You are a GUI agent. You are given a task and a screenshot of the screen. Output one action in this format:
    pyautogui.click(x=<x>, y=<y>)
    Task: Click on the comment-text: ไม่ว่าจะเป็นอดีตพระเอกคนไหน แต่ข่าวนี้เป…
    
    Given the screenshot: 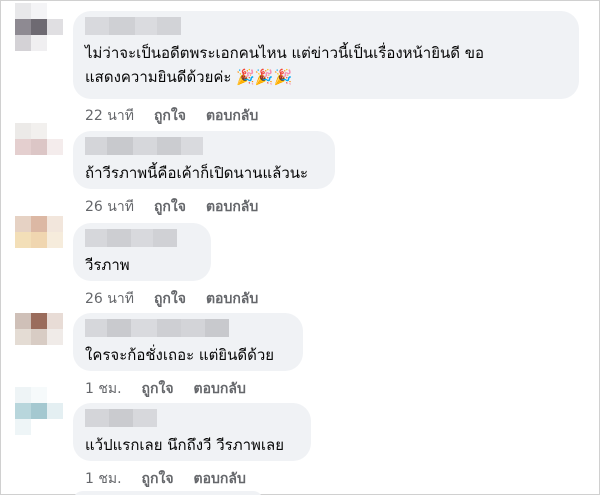 What is the action you would take?
    pyautogui.click(x=285, y=65)
    